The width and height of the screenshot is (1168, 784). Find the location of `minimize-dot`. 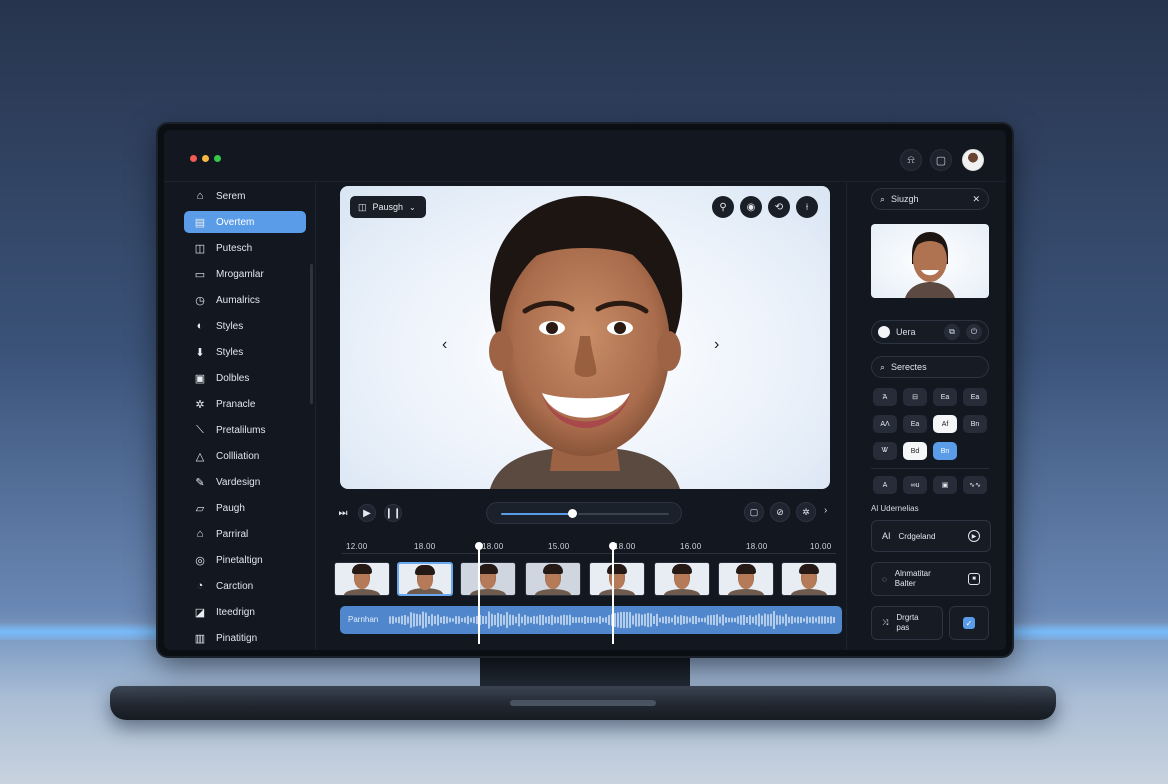

minimize-dot is located at coordinates (205, 158).